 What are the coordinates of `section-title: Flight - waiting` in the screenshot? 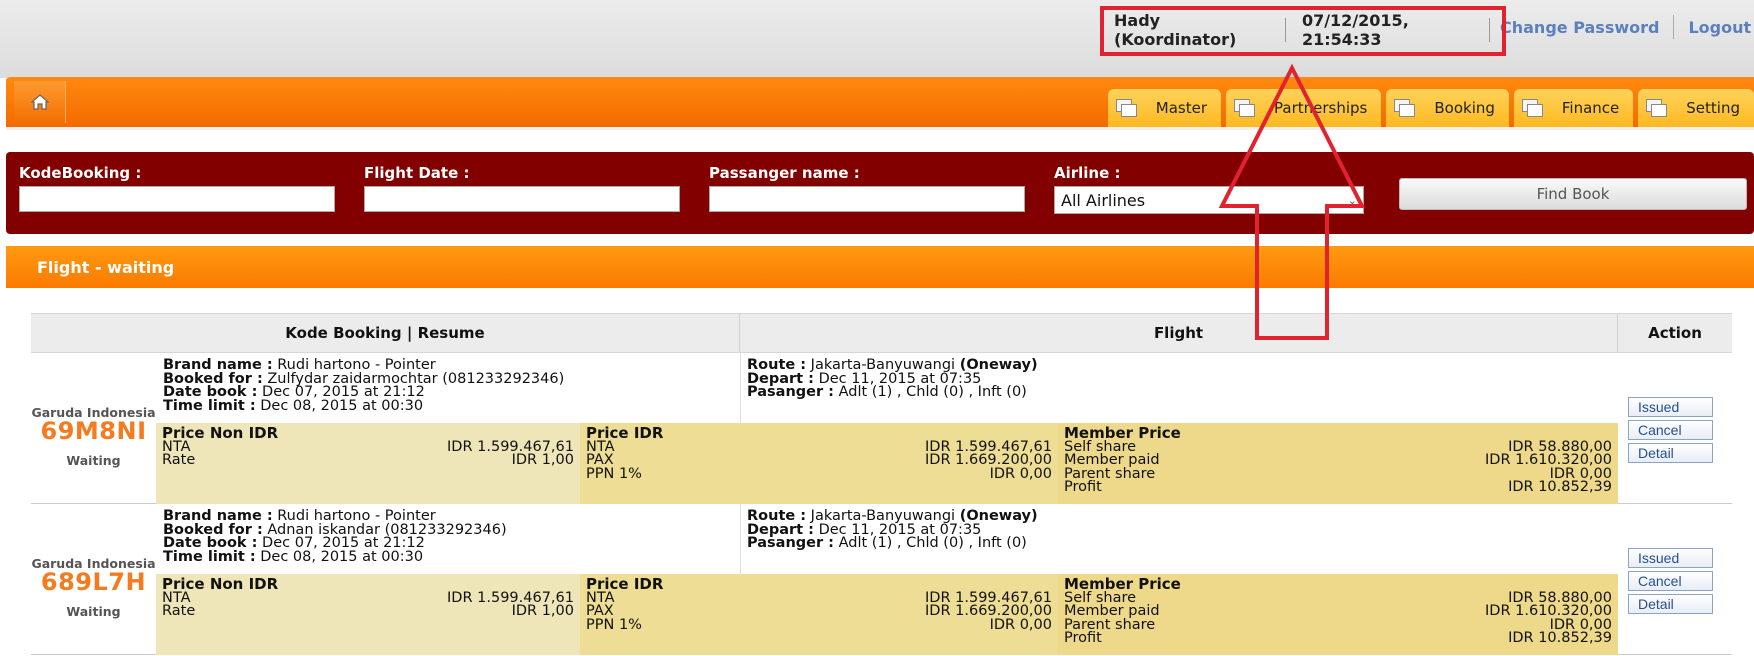 It's located at (880, 267).